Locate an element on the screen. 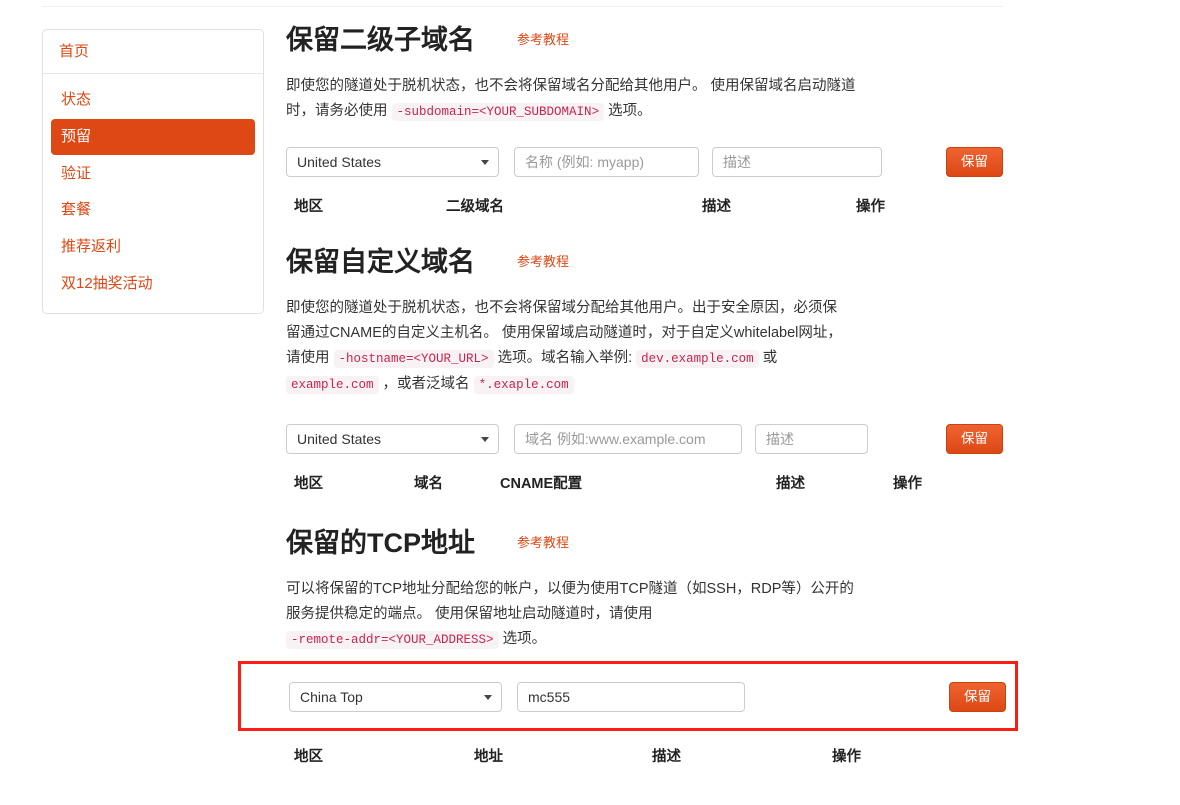  reserve-tcp-address-form: China Top 保留 is located at coordinates (628, 696).